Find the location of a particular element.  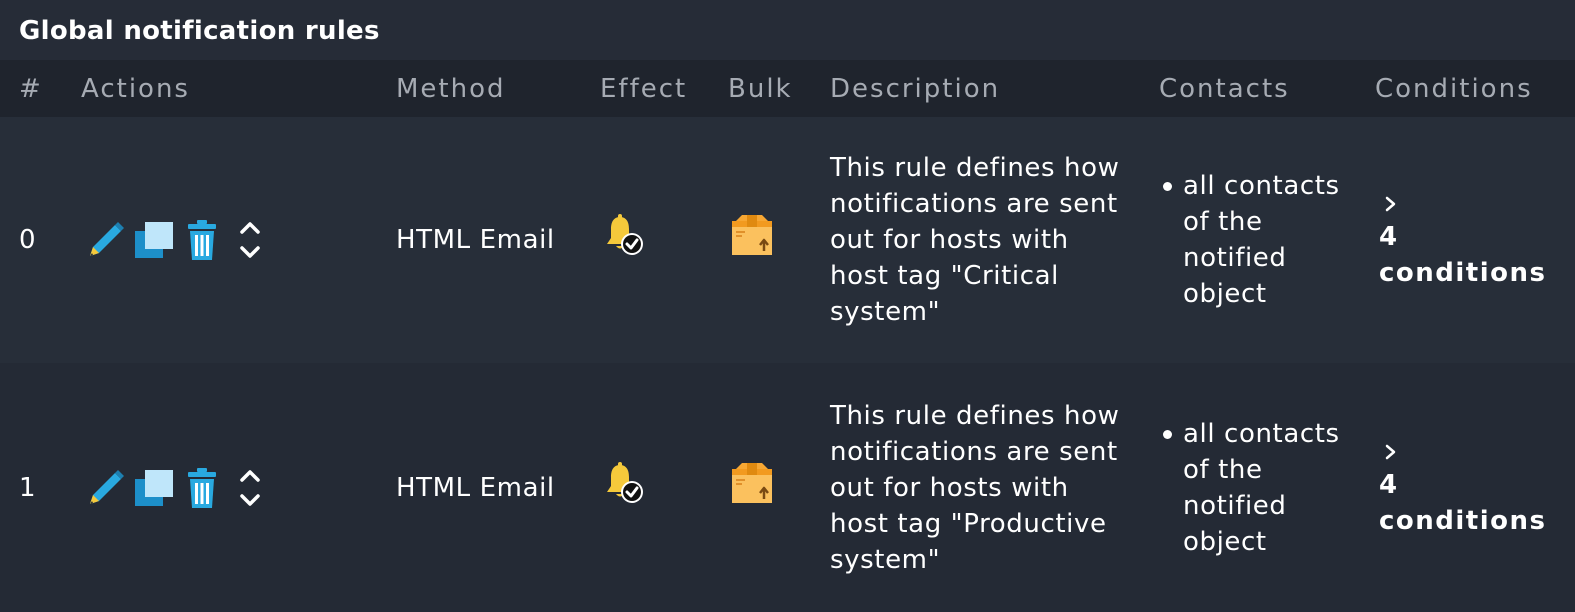

rule-number: 0 is located at coordinates (28, 240).